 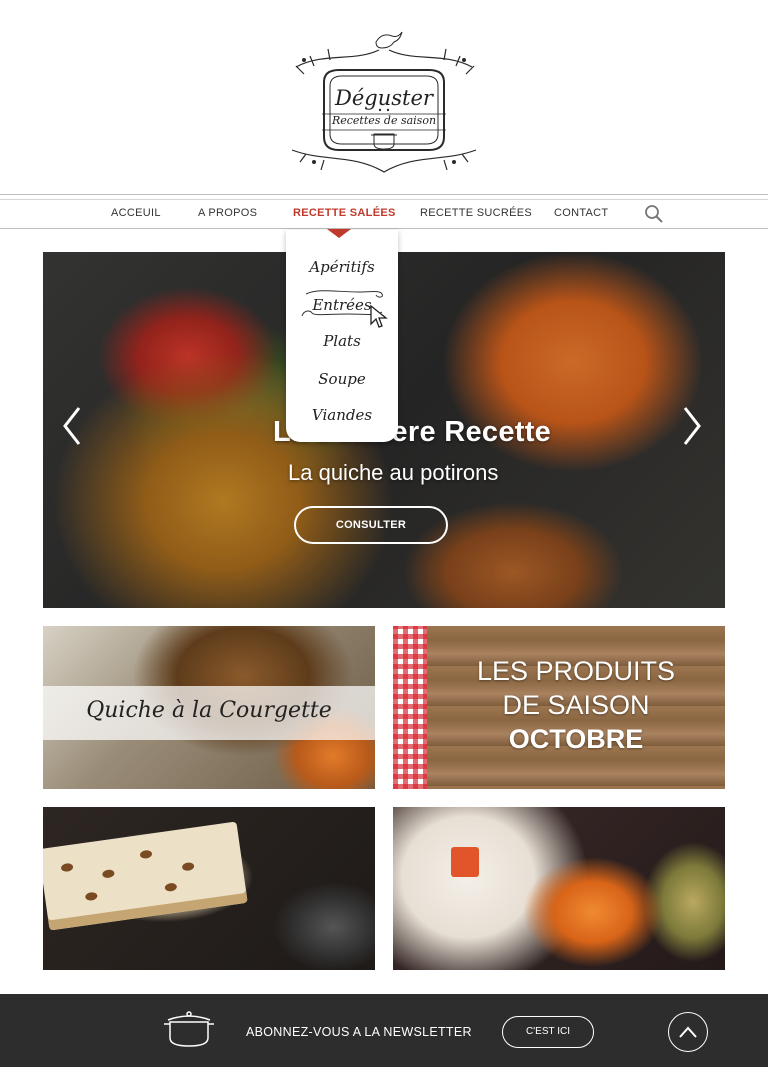 What do you see at coordinates (384, 120) in the screenshot?
I see `logo-subtitle: Recettes de saison` at bounding box center [384, 120].